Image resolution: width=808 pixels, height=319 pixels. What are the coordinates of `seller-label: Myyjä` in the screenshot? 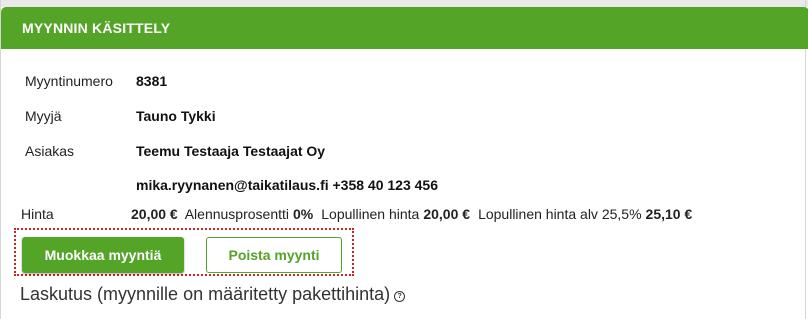 It's located at (43, 116).